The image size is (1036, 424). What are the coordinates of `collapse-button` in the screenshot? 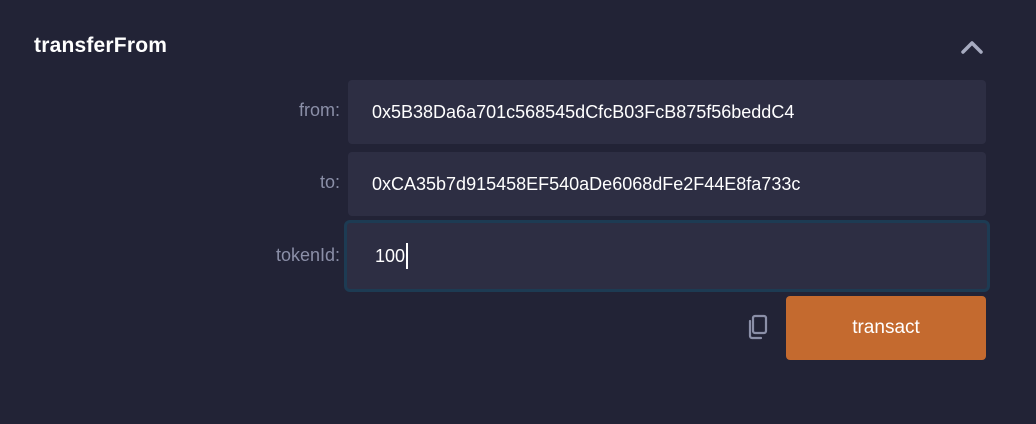 It's located at (972, 47).